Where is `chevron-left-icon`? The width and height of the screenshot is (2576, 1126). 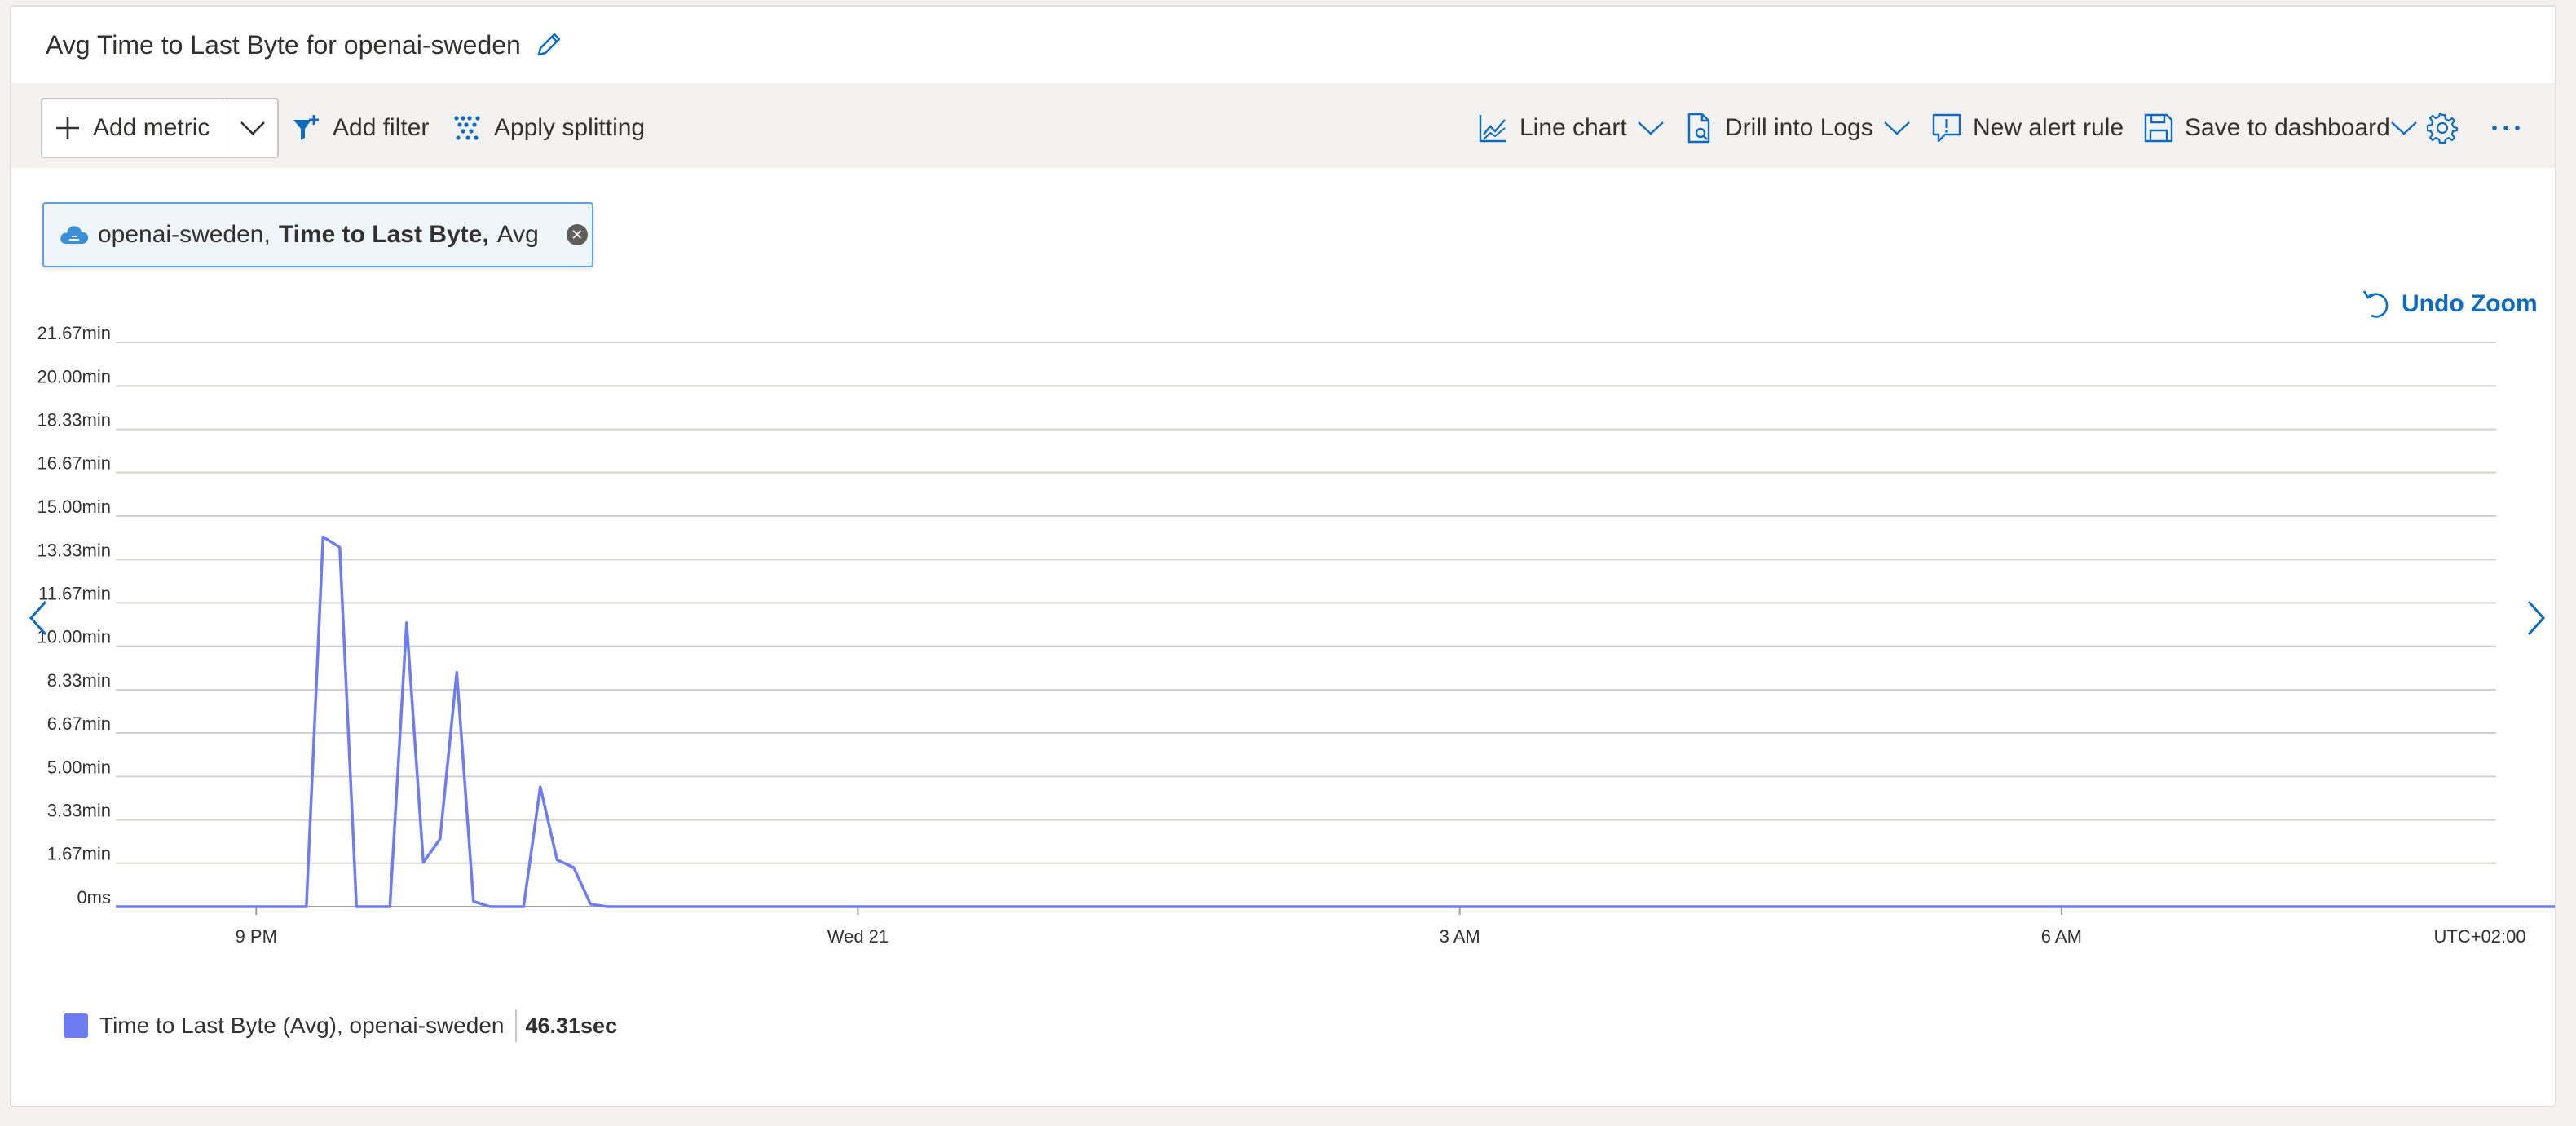 chevron-left-icon is located at coordinates (38, 618).